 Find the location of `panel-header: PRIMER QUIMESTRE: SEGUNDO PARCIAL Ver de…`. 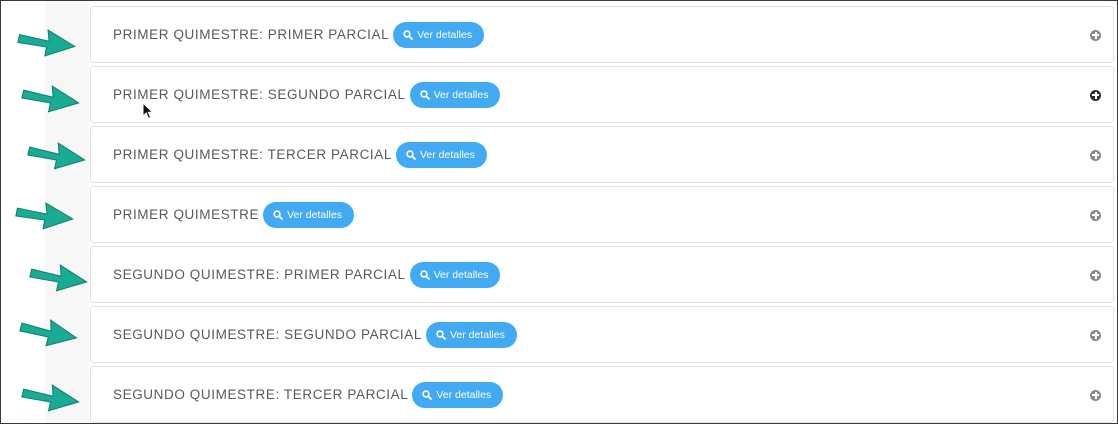

panel-header: PRIMER QUIMESTRE: SEGUNDO PARCIAL Ver de… is located at coordinates (602, 94).